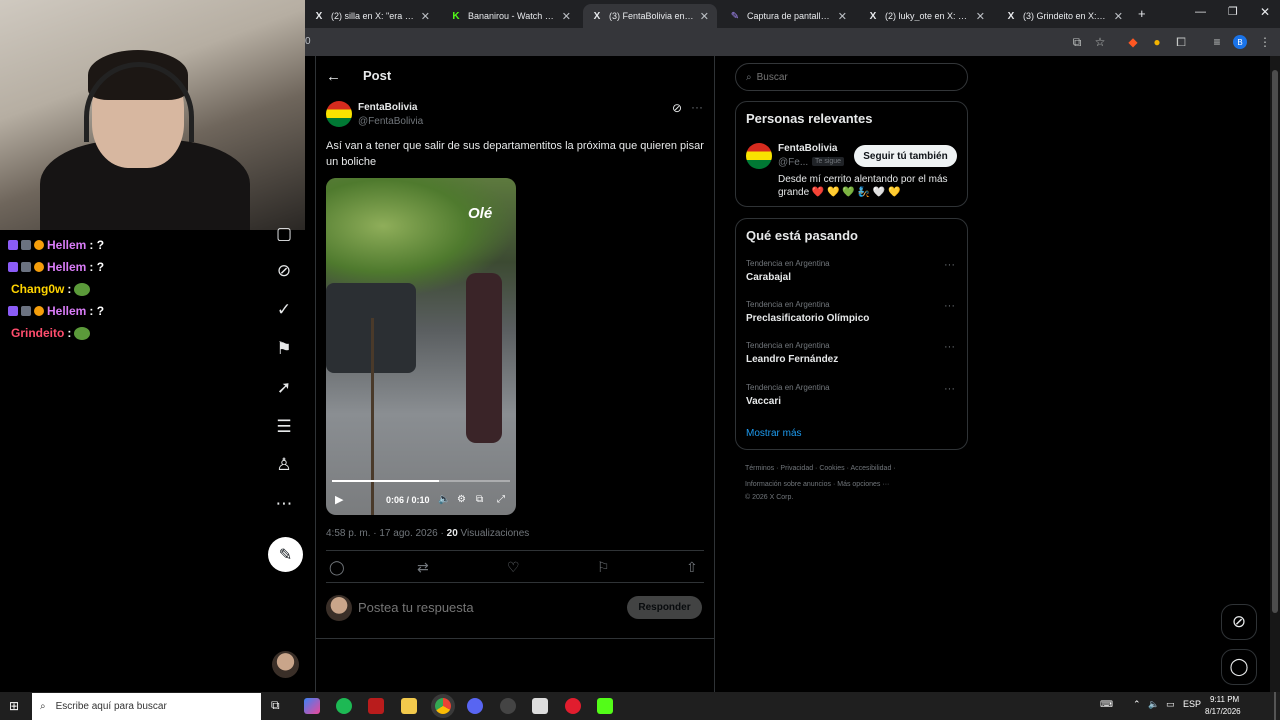 This screenshot has width=1280, height=720. What do you see at coordinates (1223, 711) in the screenshot?
I see `clock-date: 8/17/2026` at bounding box center [1223, 711].